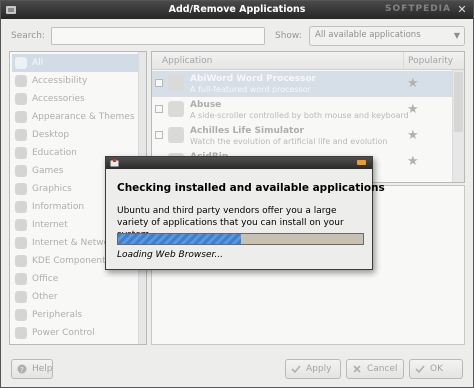 The width and height of the screenshot is (474, 388). Describe the element at coordinates (78, 297) in the screenshot. I see `category-item-other: Other` at that location.